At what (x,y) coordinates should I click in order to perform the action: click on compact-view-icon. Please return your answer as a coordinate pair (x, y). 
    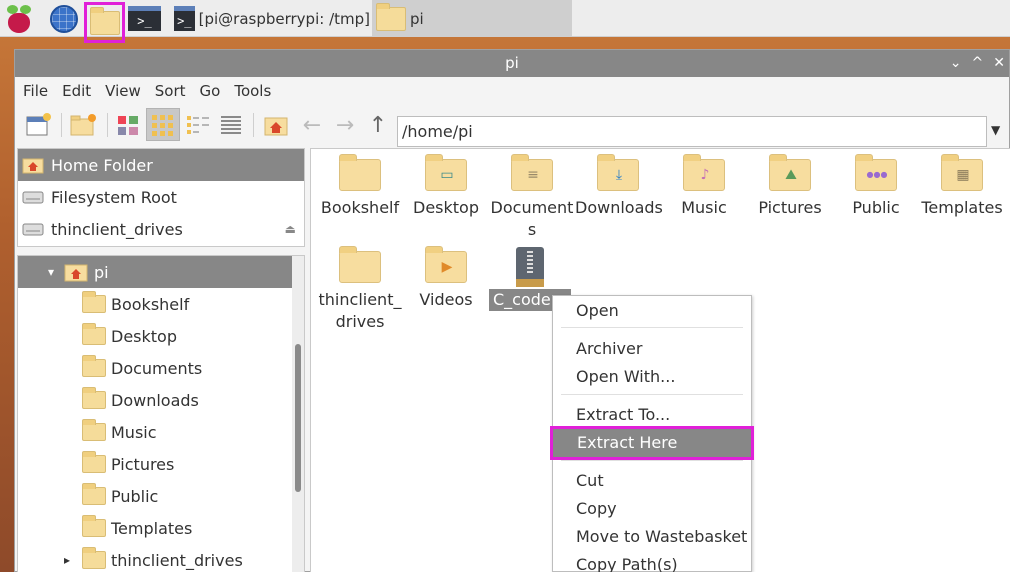
    Looking at the image, I should click on (198, 125).